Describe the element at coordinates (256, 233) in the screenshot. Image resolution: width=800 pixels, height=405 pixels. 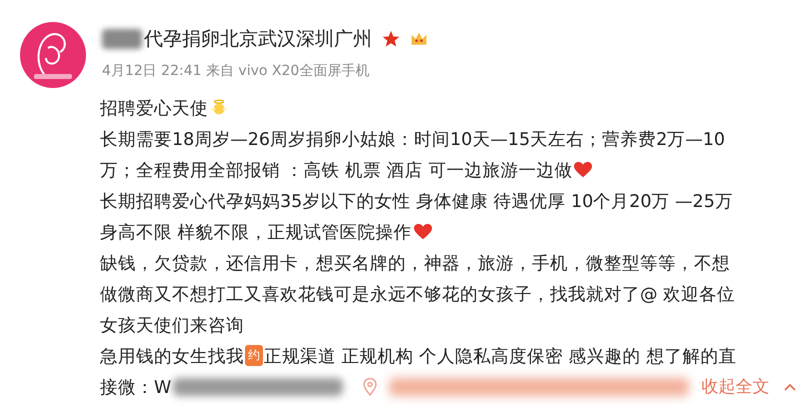
I see `post-text: 身高不限 样貌不限，正规试管医院操作` at that location.